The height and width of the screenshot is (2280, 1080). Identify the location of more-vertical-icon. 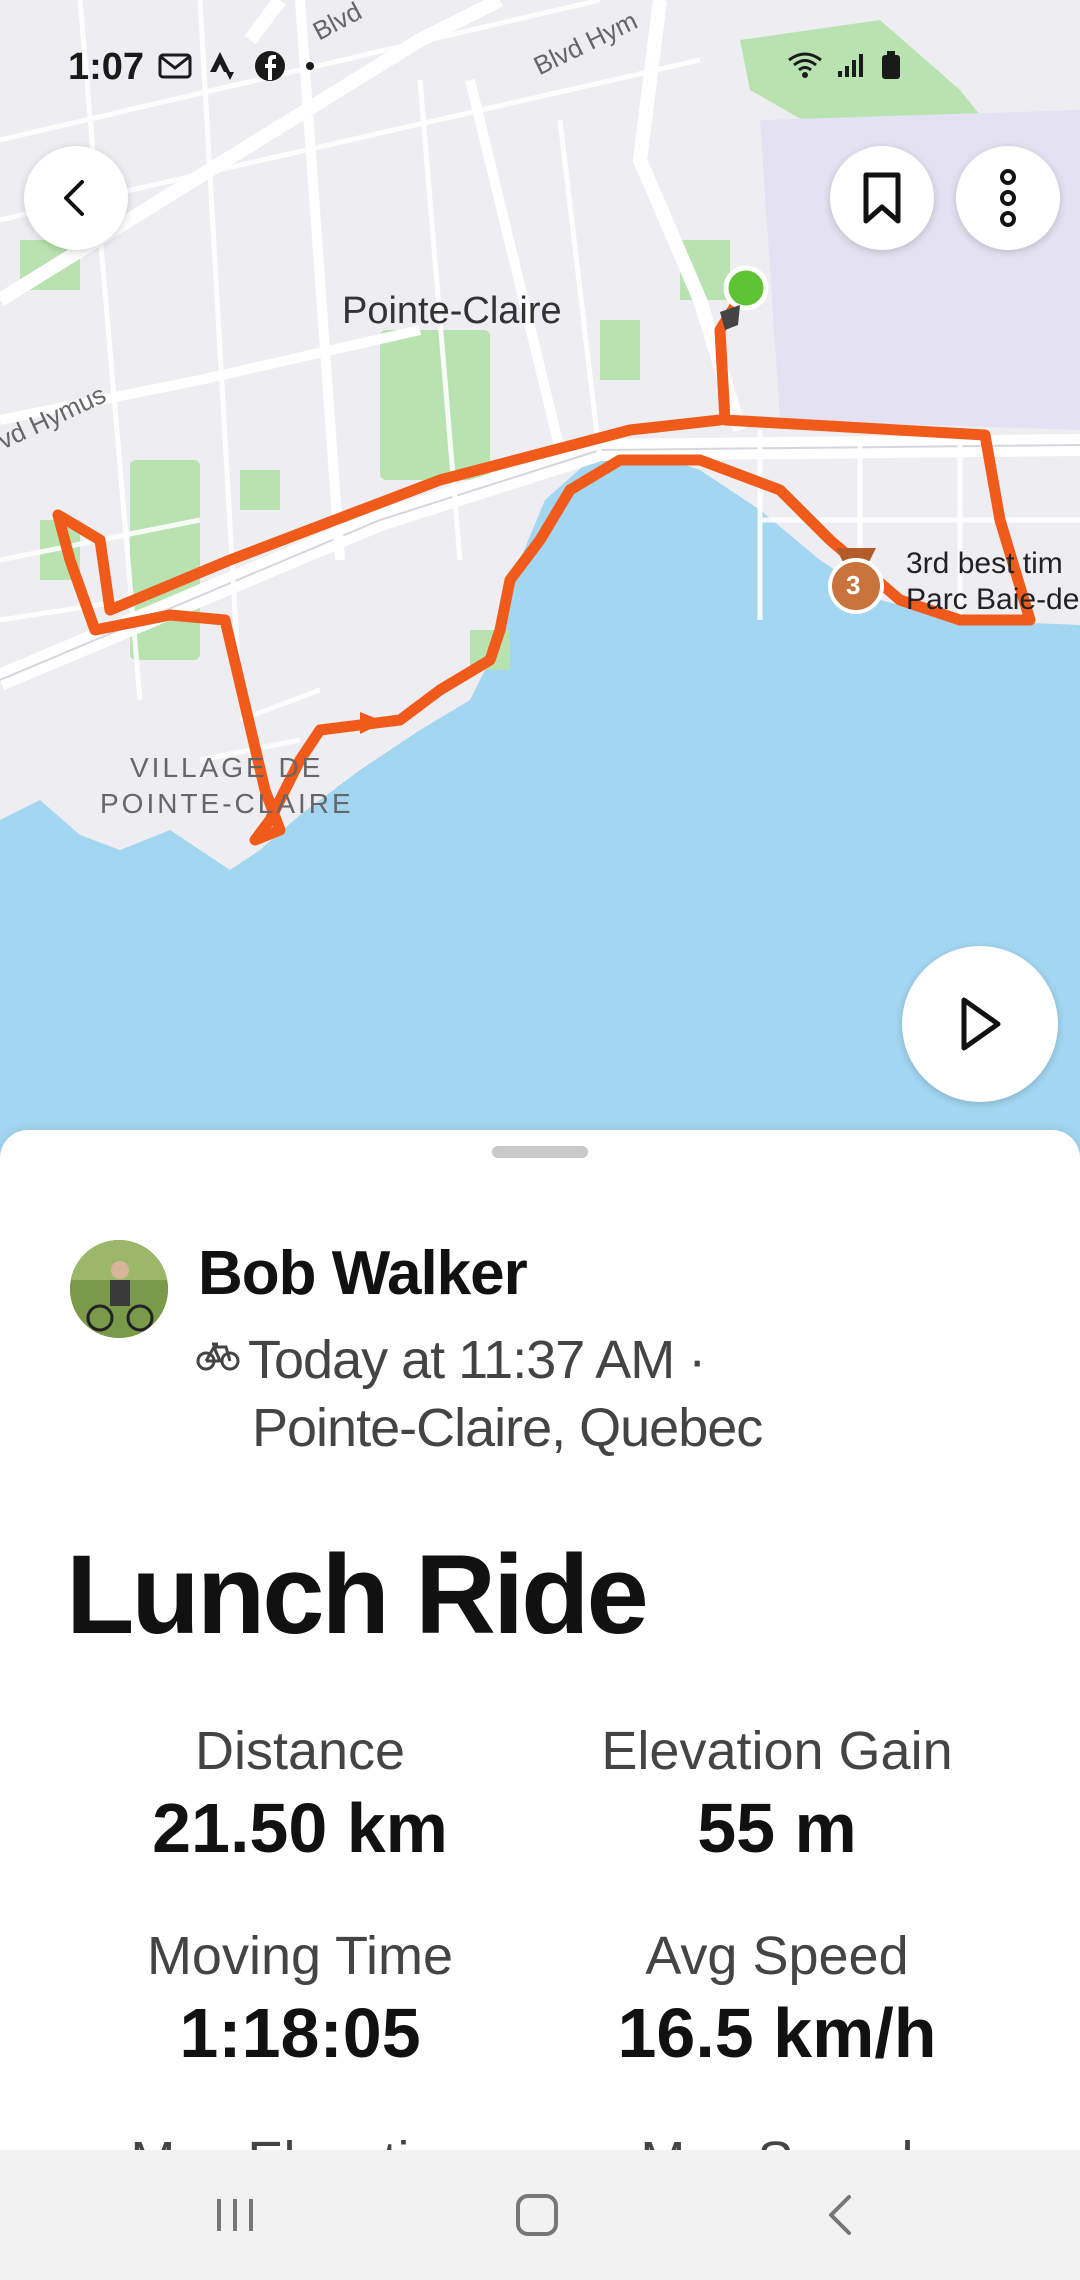
(1008, 198).